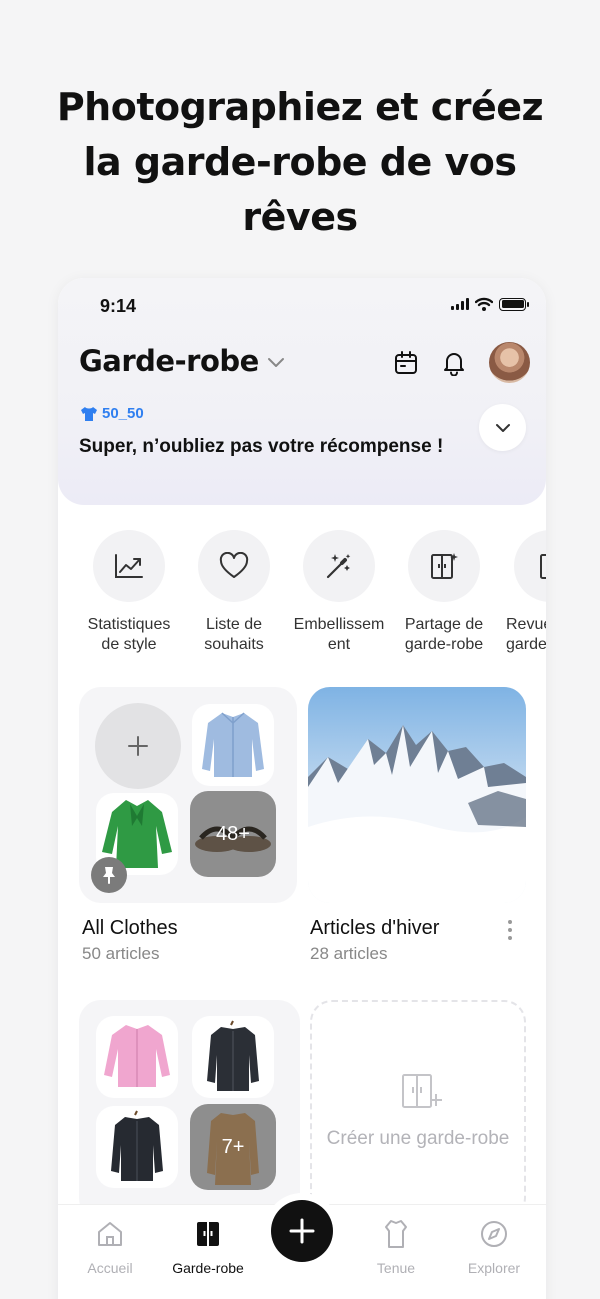  I want to click on bottom-nav: Accueil Garde-robe Tenue Explorer, so click(302, 1246).